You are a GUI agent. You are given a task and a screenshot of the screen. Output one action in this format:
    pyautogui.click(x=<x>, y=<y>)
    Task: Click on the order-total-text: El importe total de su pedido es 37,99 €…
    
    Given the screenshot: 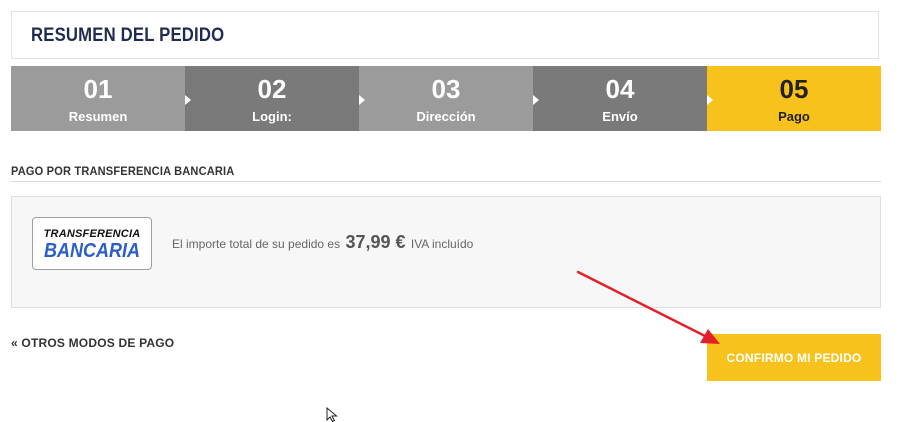 What is the action you would take?
    pyautogui.click(x=322, y=242)
    